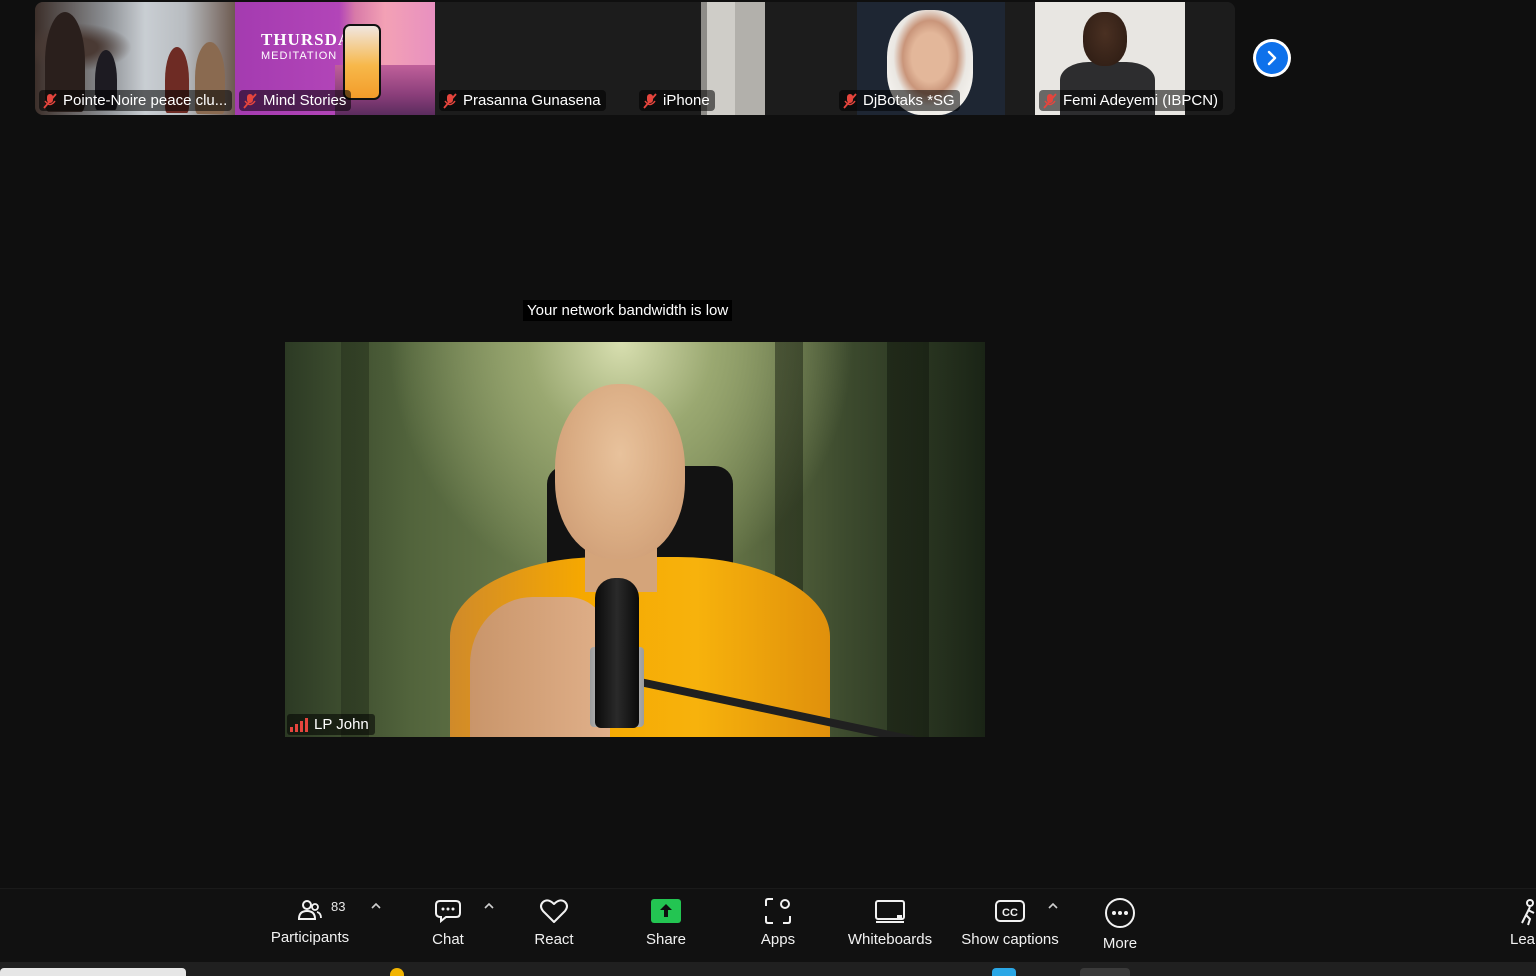 This screenshot has height=976, width=1536. I want to click on signal-icon, so click(299, 724).